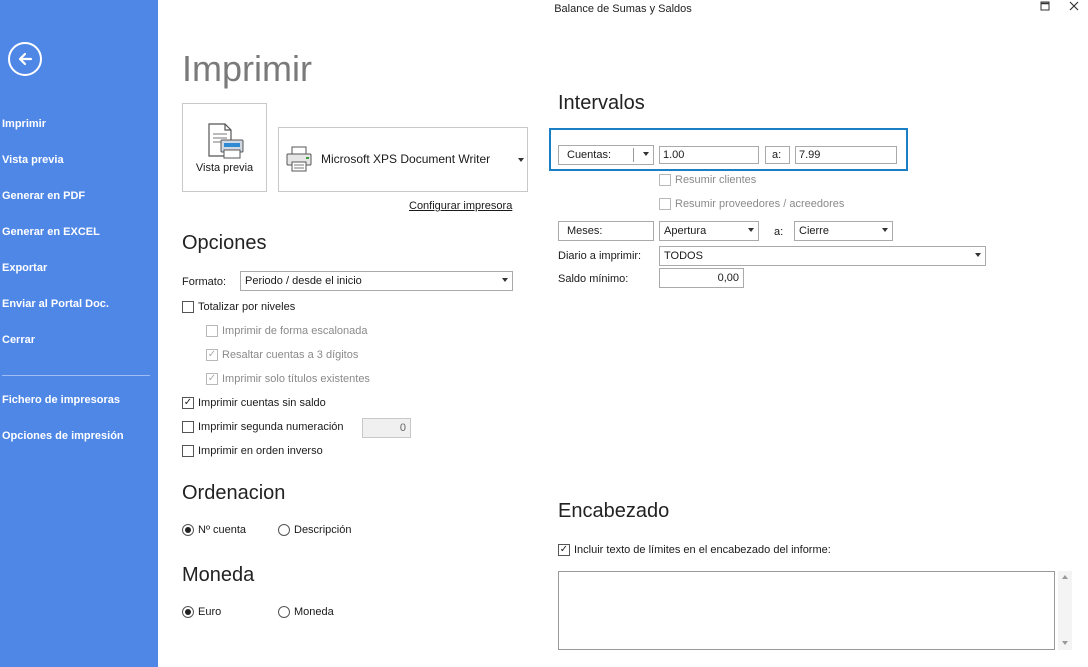  I want to click on resumir-proveedores-label: Resumir proveedores / acreedores, so click(760, 204).